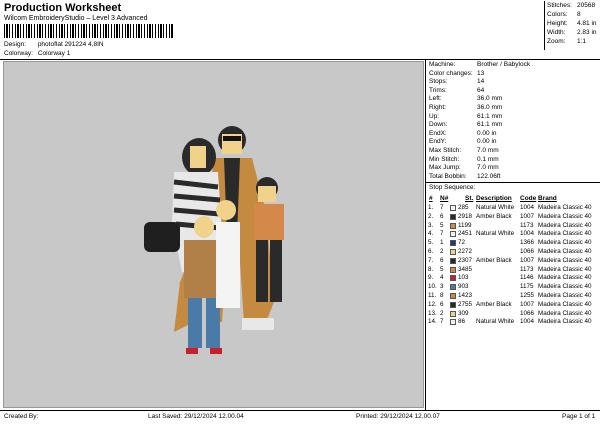 The image size is (600, 424). What do you see at coordinates (442, 278) in the screenshot?
I see `cell-n: 4` at bounding box center [442, 278].